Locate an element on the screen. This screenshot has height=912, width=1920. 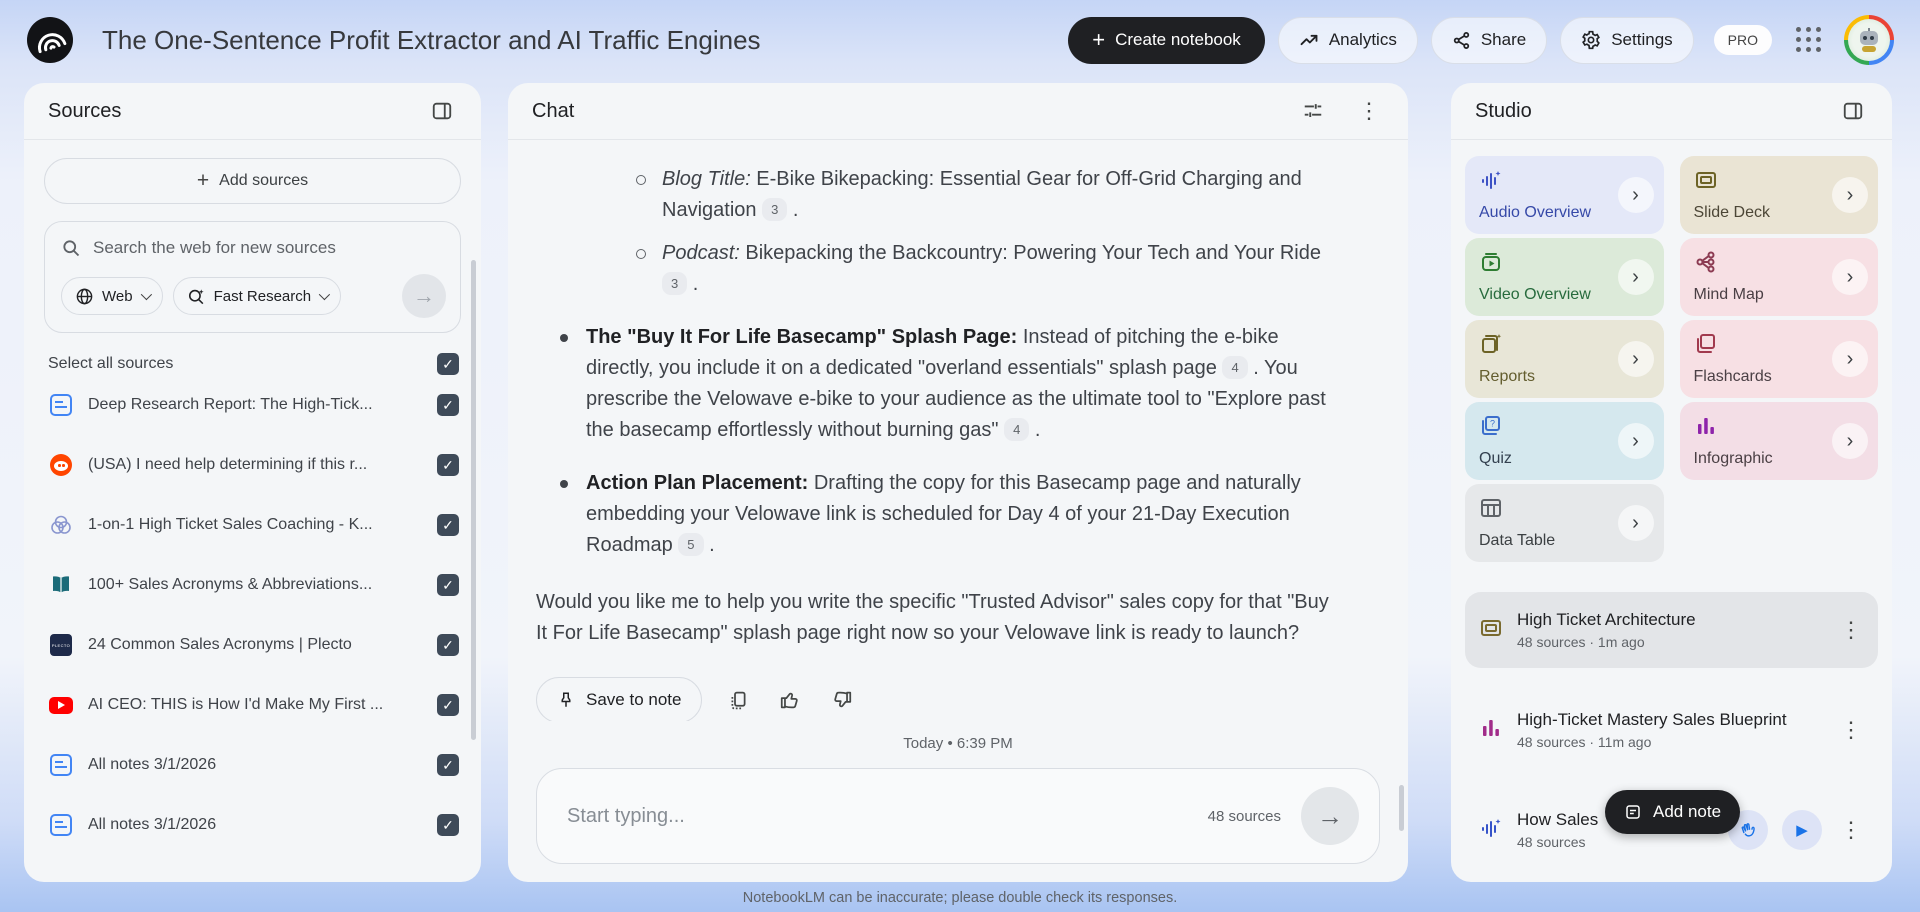
youtube-icon is located at coordinates (61, 705).